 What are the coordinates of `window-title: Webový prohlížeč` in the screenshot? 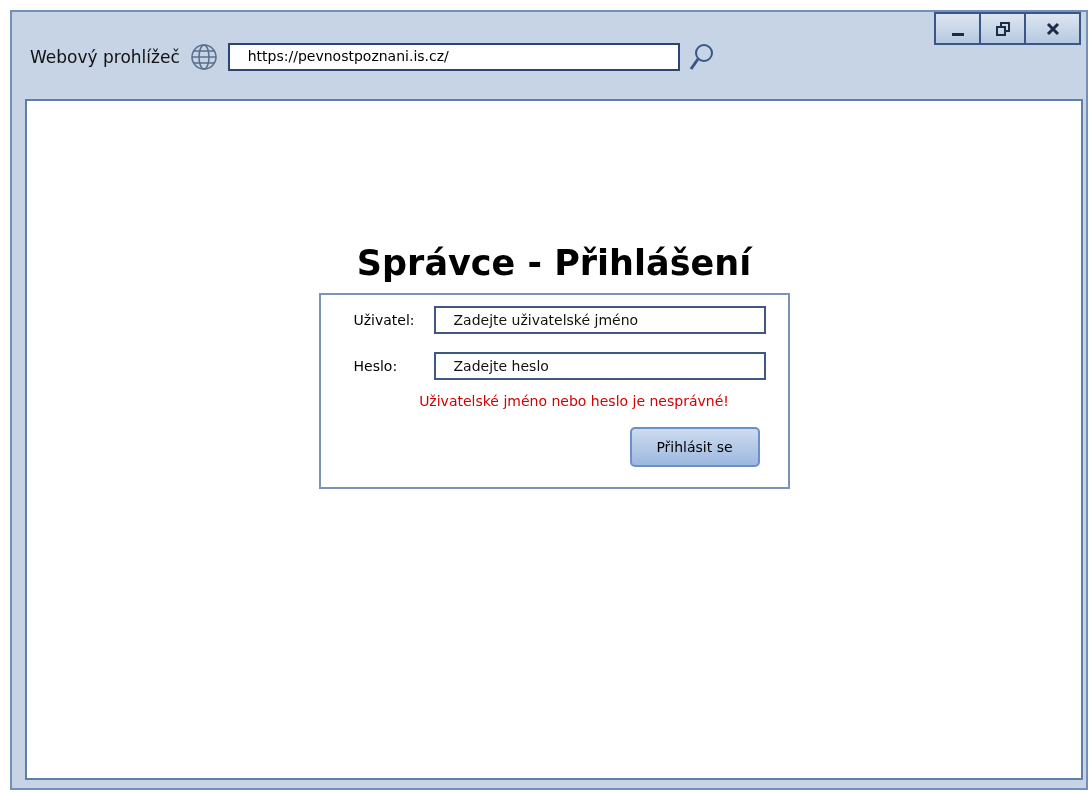 It's located at (105, 57).